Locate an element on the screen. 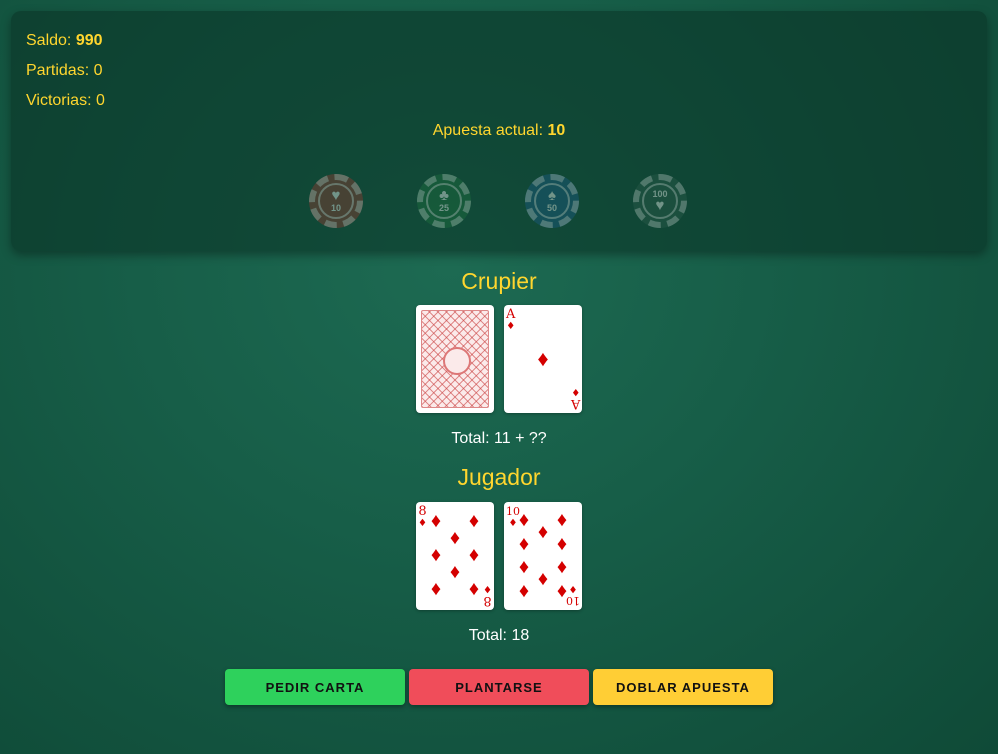  card-index: 8 ♦ is located at coordinates (487, 595).